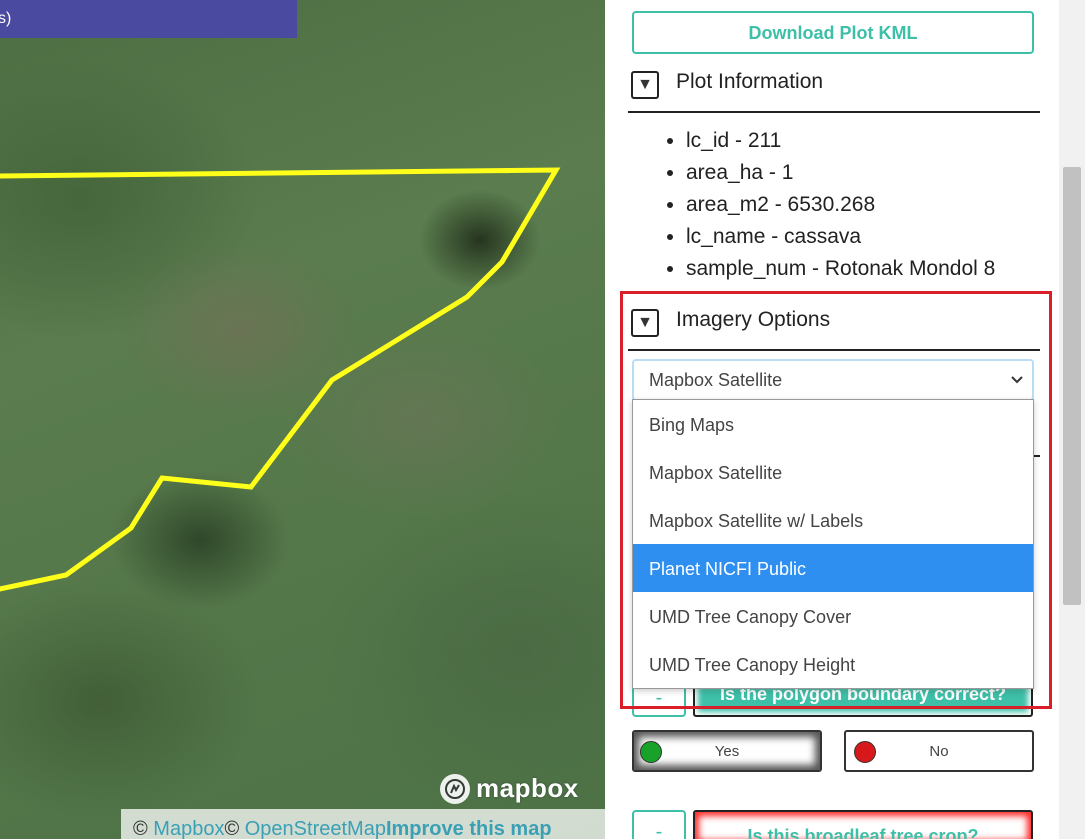  I want to click on question2-text: Is this broadleaf tree crop?, so click(863, 824).